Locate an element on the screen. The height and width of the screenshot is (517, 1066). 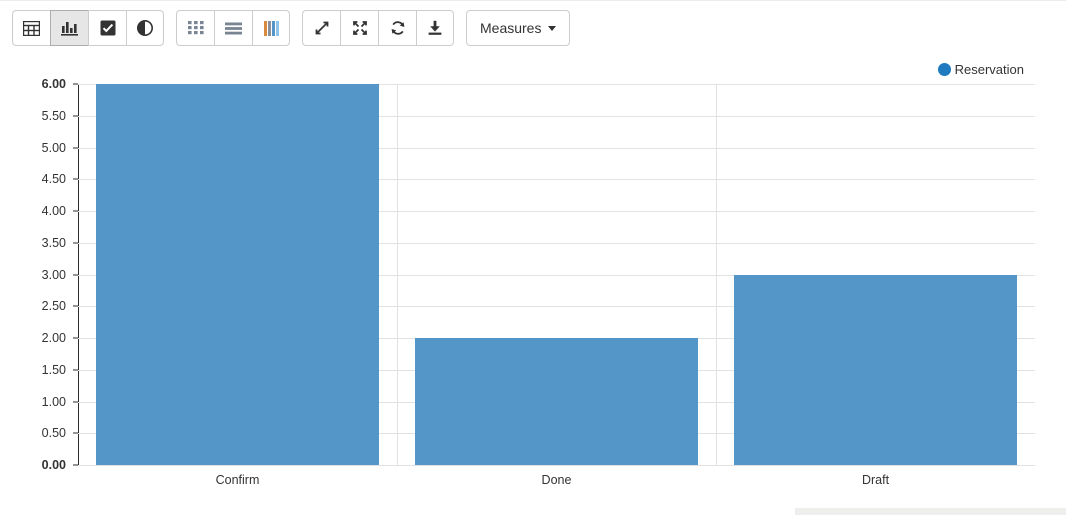
table-grid-icon is located at coordinates (31, 28).